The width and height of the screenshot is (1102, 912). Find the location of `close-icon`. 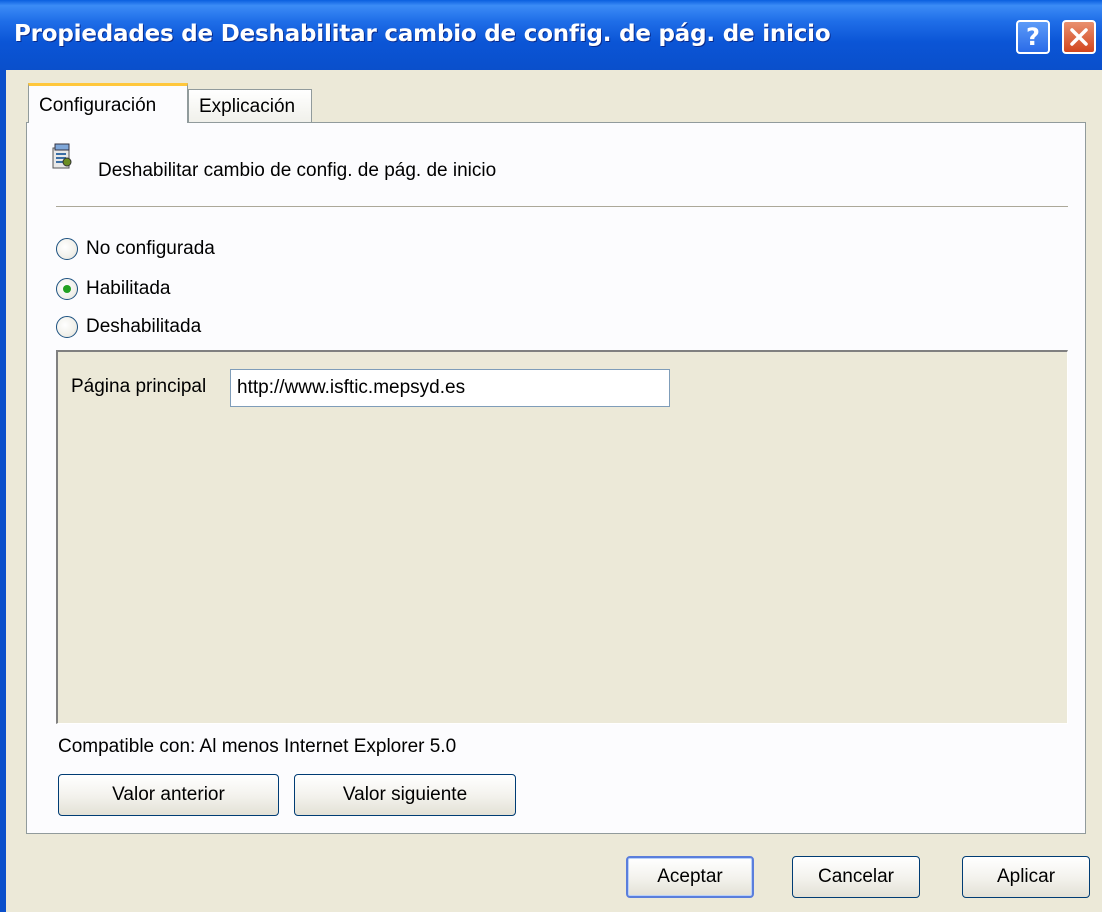

close-icon is located at coordinates (1079, 37).